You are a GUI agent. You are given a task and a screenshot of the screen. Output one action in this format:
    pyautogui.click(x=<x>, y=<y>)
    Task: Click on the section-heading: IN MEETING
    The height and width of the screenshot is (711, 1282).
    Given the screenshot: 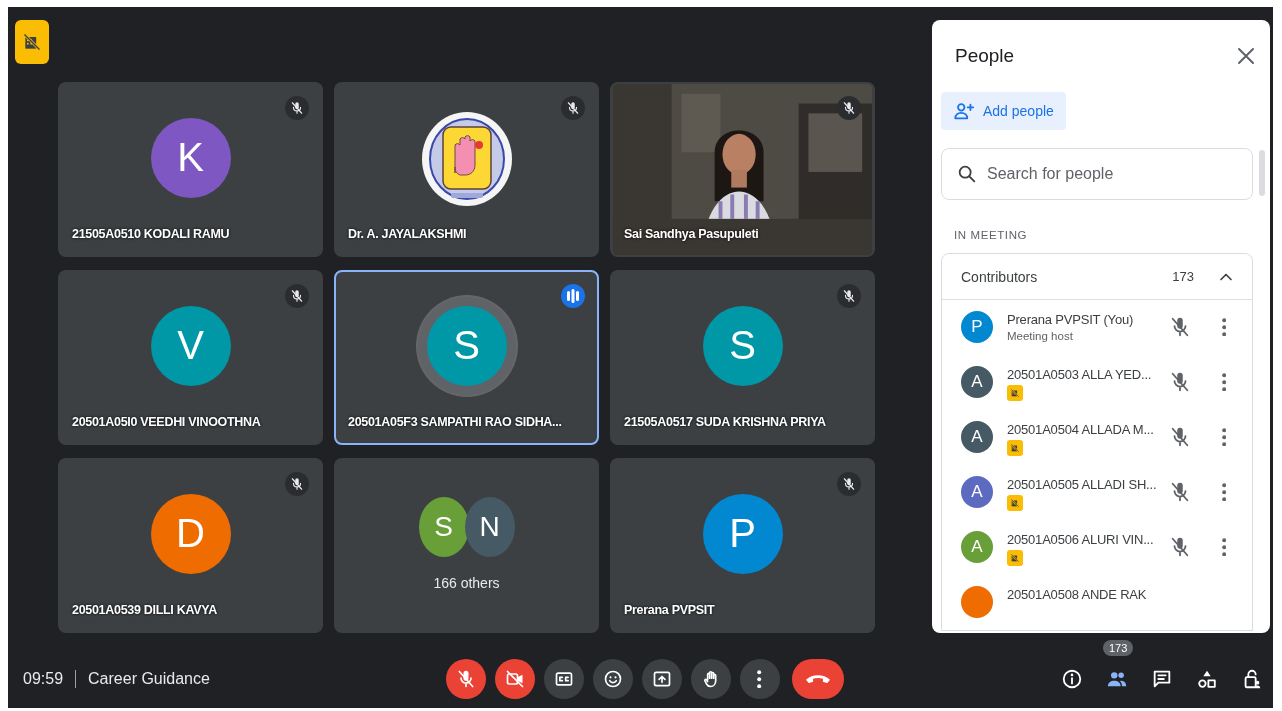 What is the action you would take?
    pyautogui.click(x=991, y=235)
    